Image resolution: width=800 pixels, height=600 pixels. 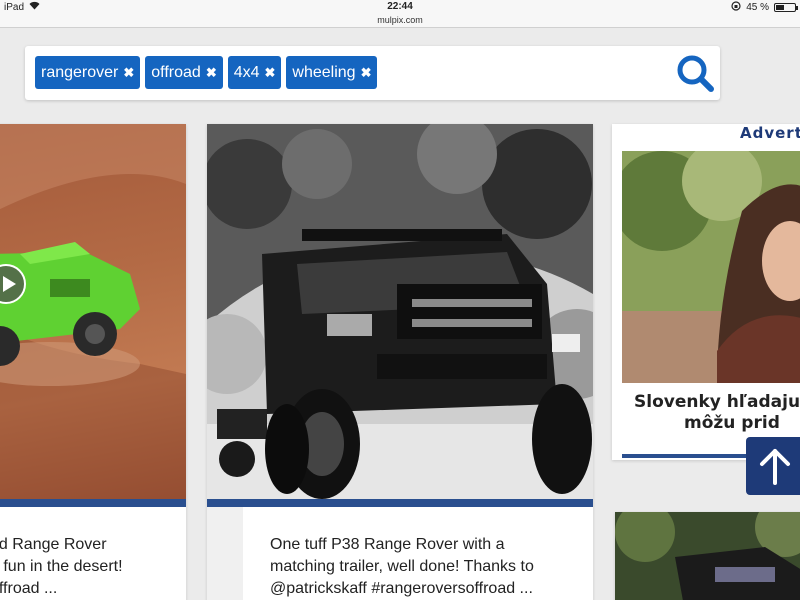 I want to click on post-card, so click(x=707, y=556).